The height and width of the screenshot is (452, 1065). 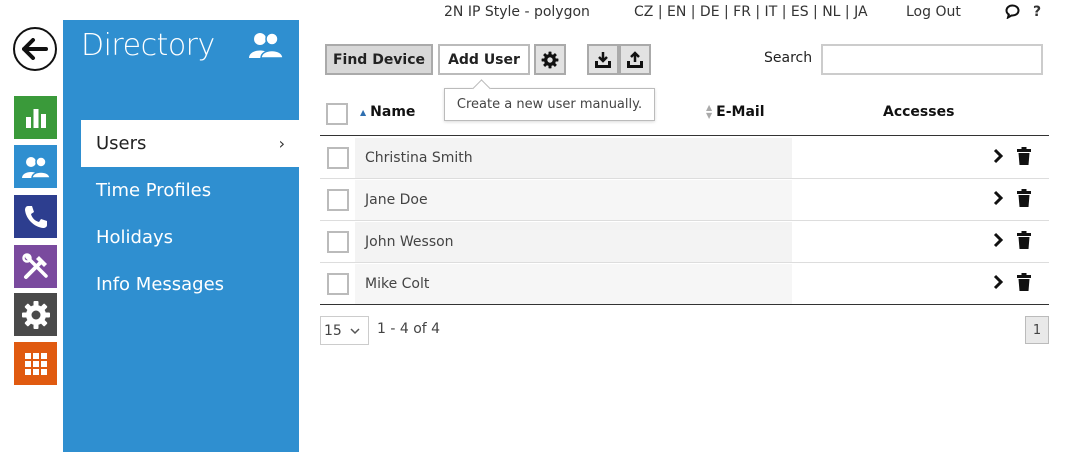 What do you see at coordinates (484, 59) in the screenshot?
I see `add-user-button: Add User` at bounding box center [484, 59].